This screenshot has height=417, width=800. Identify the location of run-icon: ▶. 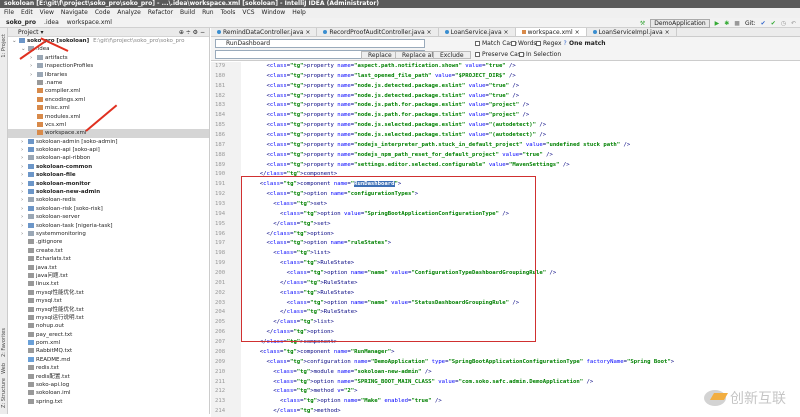
(717, 23).